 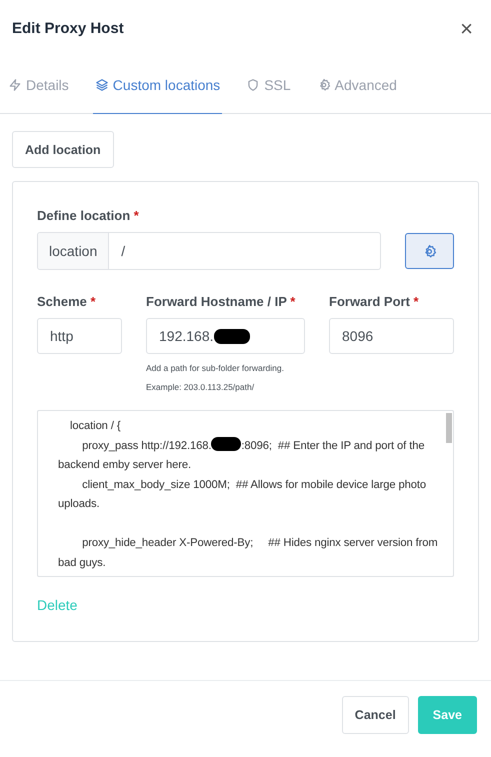 I want to click on tab: Custom locations, so click(x=157, y=85).